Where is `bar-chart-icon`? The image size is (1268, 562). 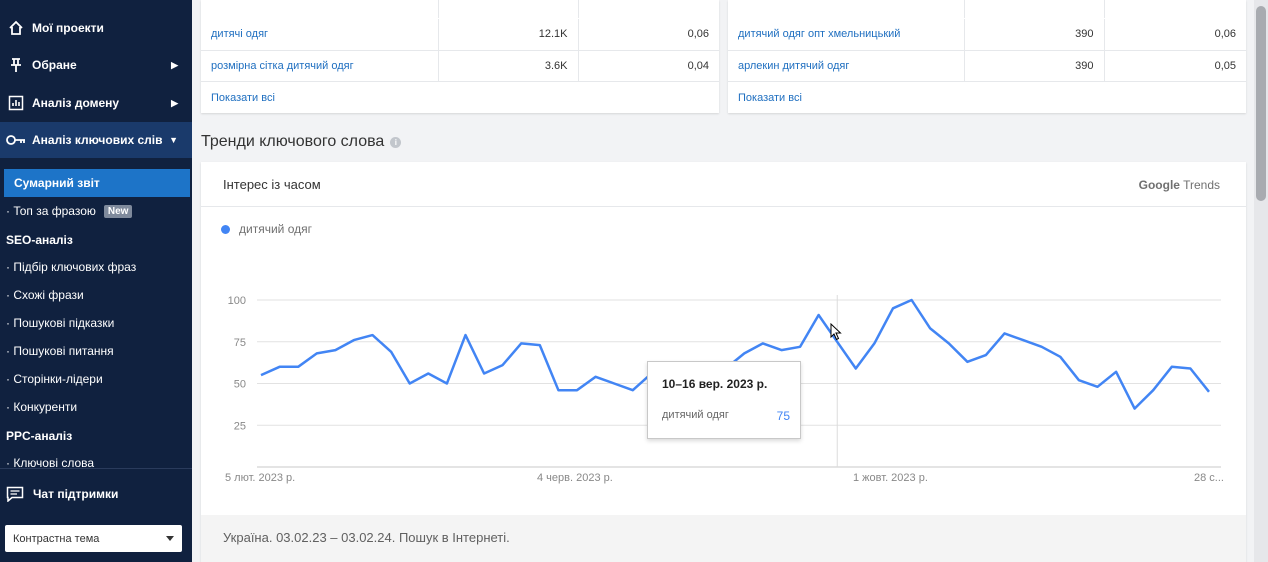 bar-chart-icon is located at coordinates (16, 103).